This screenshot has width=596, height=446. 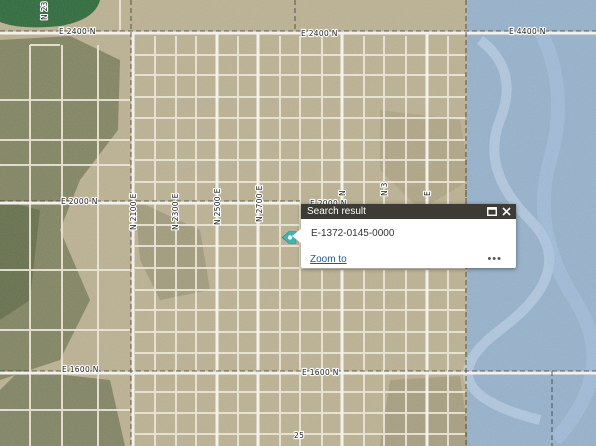 What do you see at coordinates (175, 211) in the screenshot?
I see `road-label-n2300e: N 2300 E` at bounding box center [175, 211].